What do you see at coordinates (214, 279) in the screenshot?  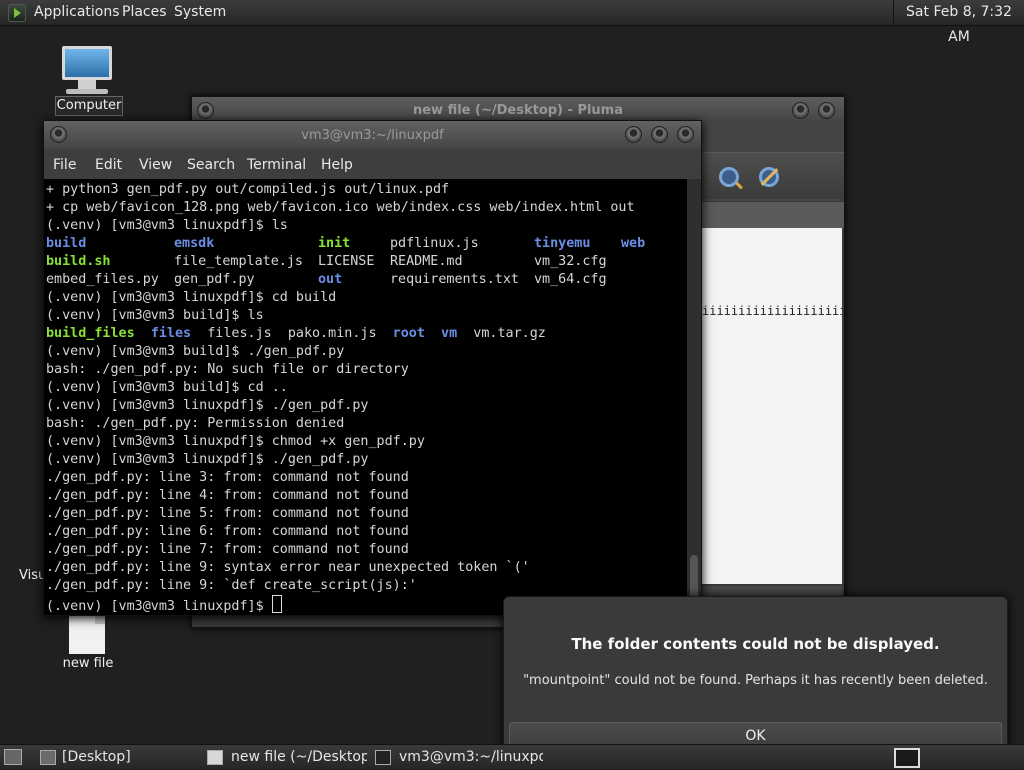 I see `ls-entry: gen_pdf.py` at bounding box center [214, 279].